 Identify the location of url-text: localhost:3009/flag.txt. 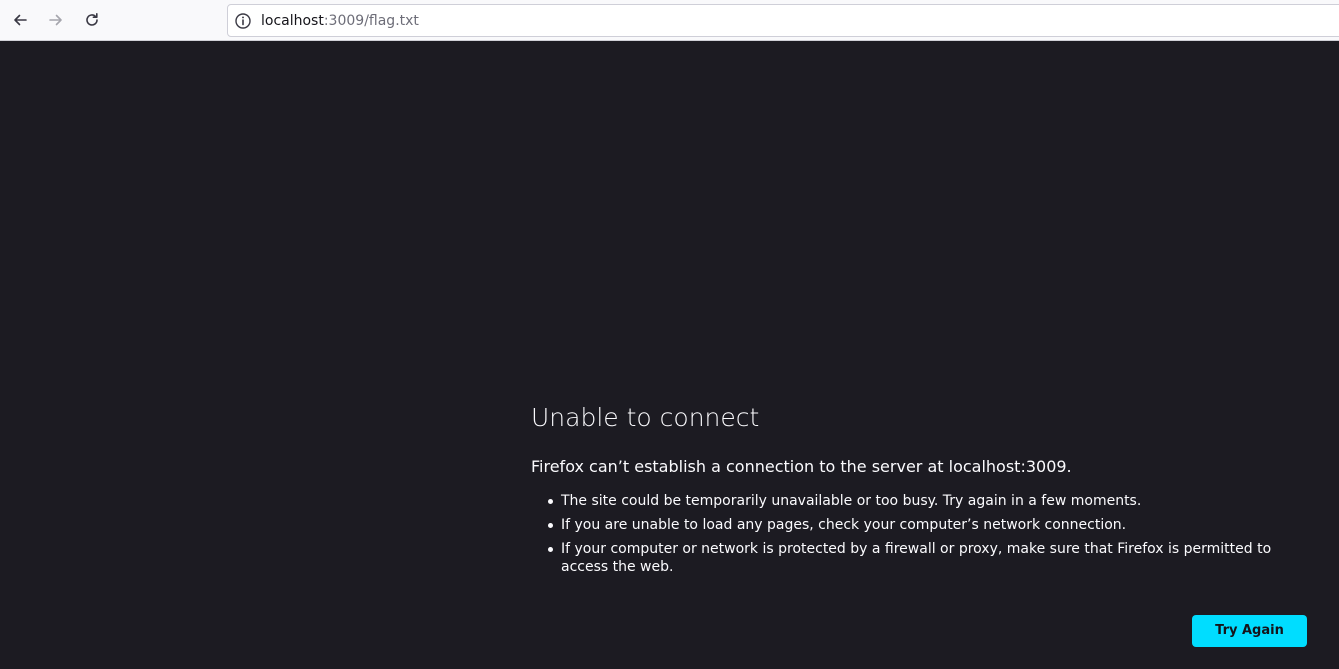
(340, 21).